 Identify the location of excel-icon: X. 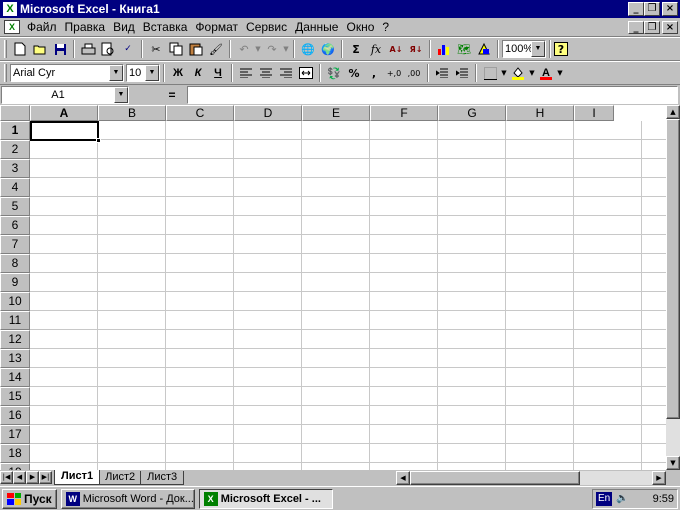
(10, 9).